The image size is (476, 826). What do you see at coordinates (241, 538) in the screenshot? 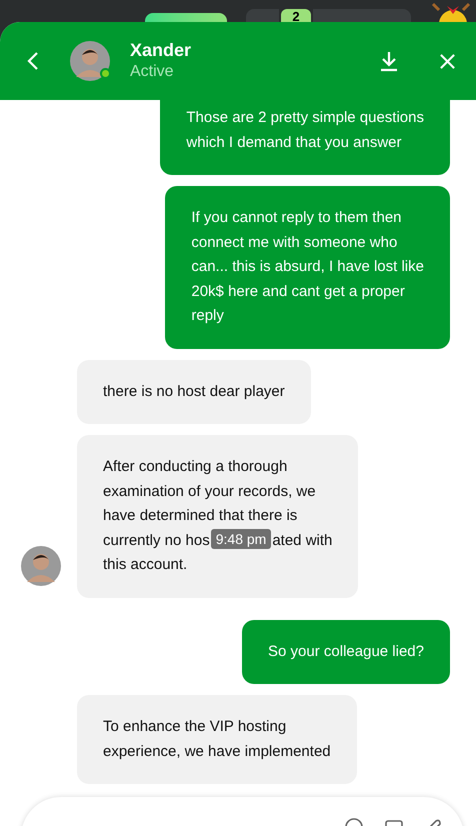
I see `timestamp-tooltip: 9:48 pm` at bounding box center [241, 538].